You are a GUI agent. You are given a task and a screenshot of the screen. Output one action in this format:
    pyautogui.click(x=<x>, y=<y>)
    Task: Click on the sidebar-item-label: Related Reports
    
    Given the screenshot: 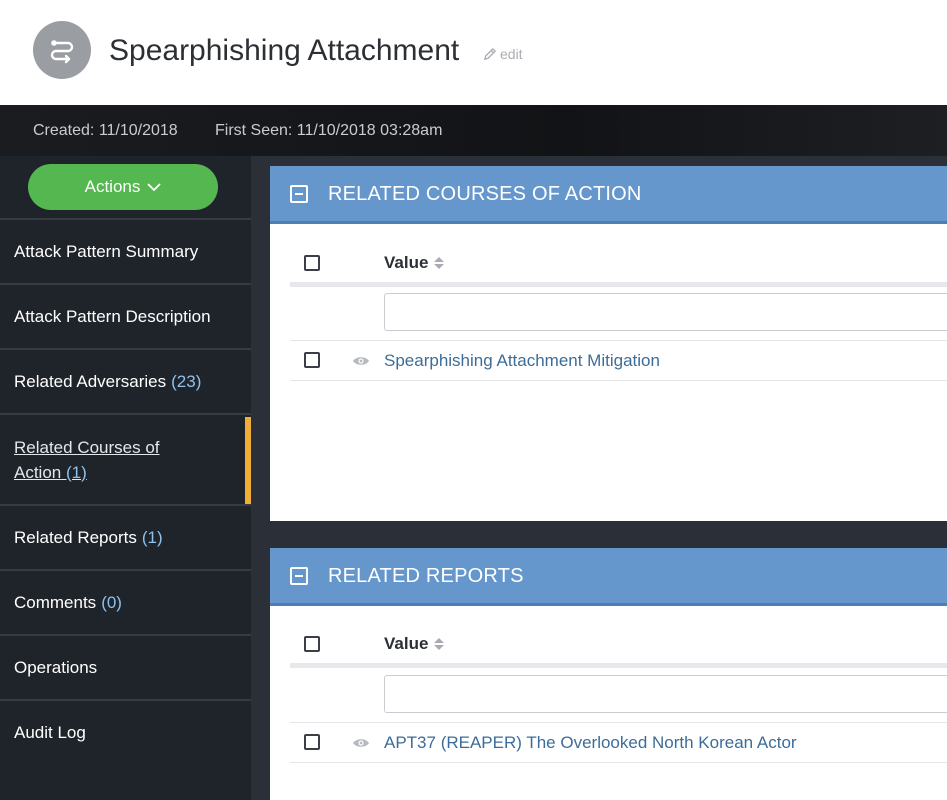 What is the action you would take?
    pyautogui.click(x=75, y=537)
    